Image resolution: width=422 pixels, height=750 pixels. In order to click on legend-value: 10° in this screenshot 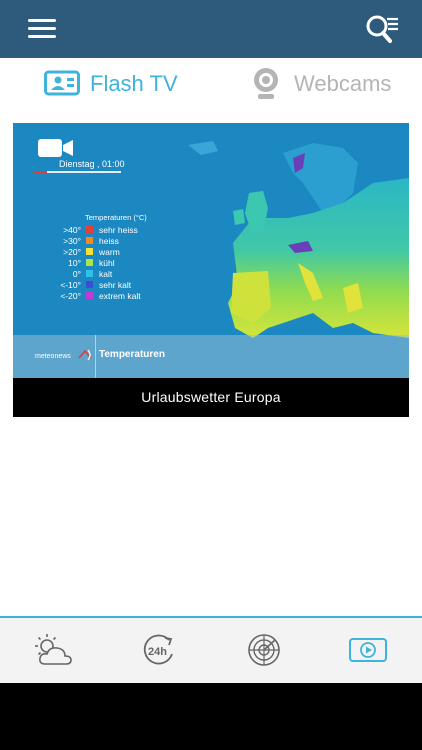, I will do `click(74, 263)`.